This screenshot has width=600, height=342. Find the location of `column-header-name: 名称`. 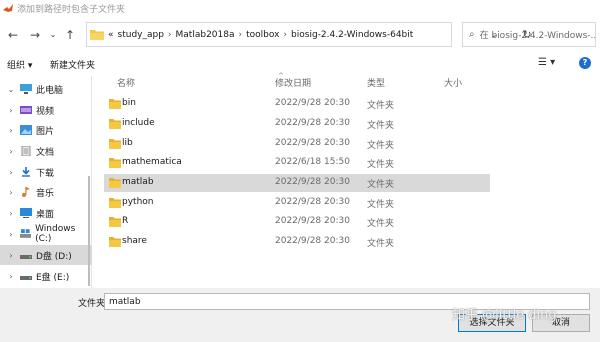

column-header-name: 名称 is located at coordinates (126, 82).